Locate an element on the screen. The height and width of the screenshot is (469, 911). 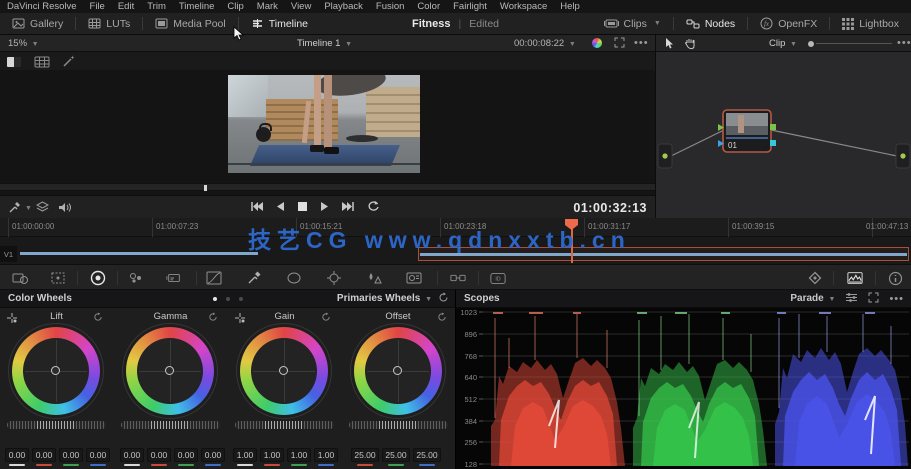
node-options-menu: ••• is located at coordinates (904, 43).